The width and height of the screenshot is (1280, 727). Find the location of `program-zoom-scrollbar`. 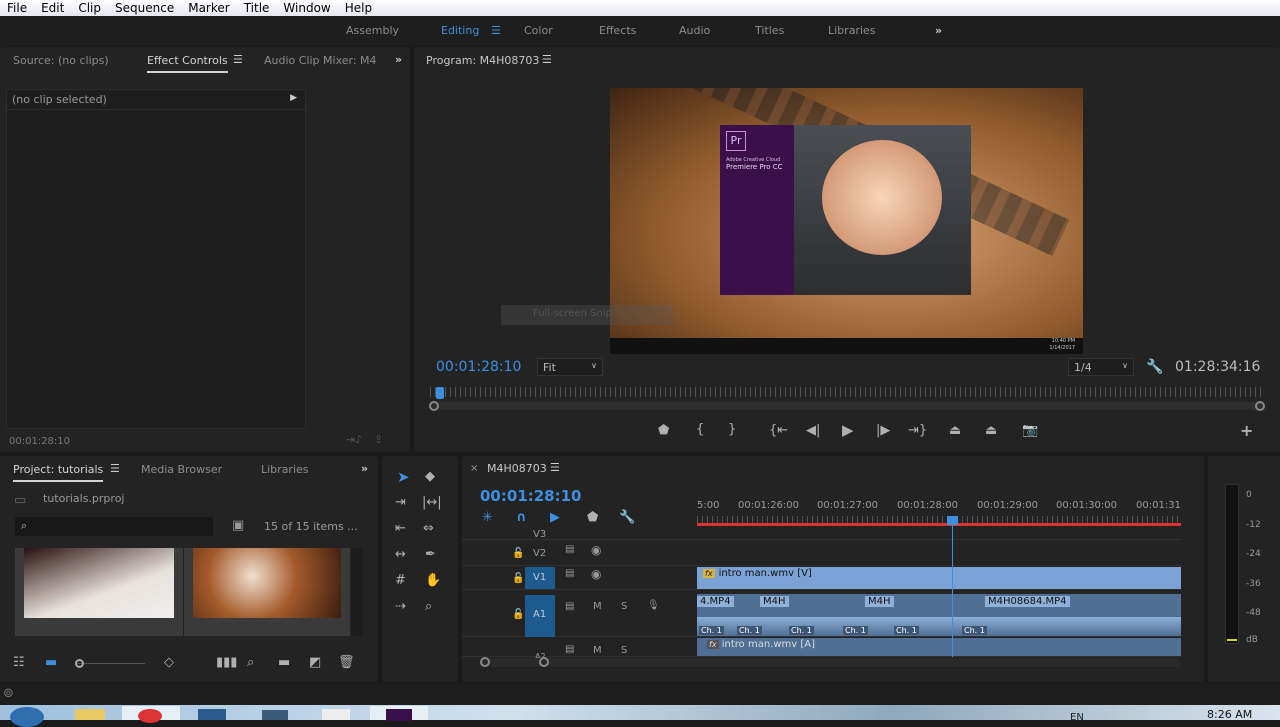

program-zoom-scrollbar is located at coordinates (847, 406).